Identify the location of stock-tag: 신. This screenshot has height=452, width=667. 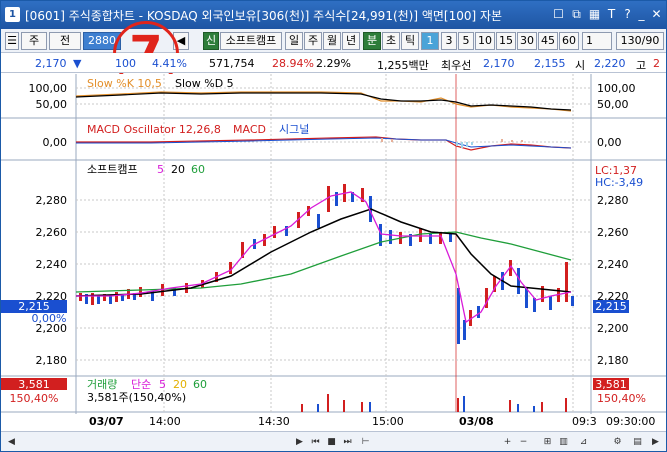
(211, 41).